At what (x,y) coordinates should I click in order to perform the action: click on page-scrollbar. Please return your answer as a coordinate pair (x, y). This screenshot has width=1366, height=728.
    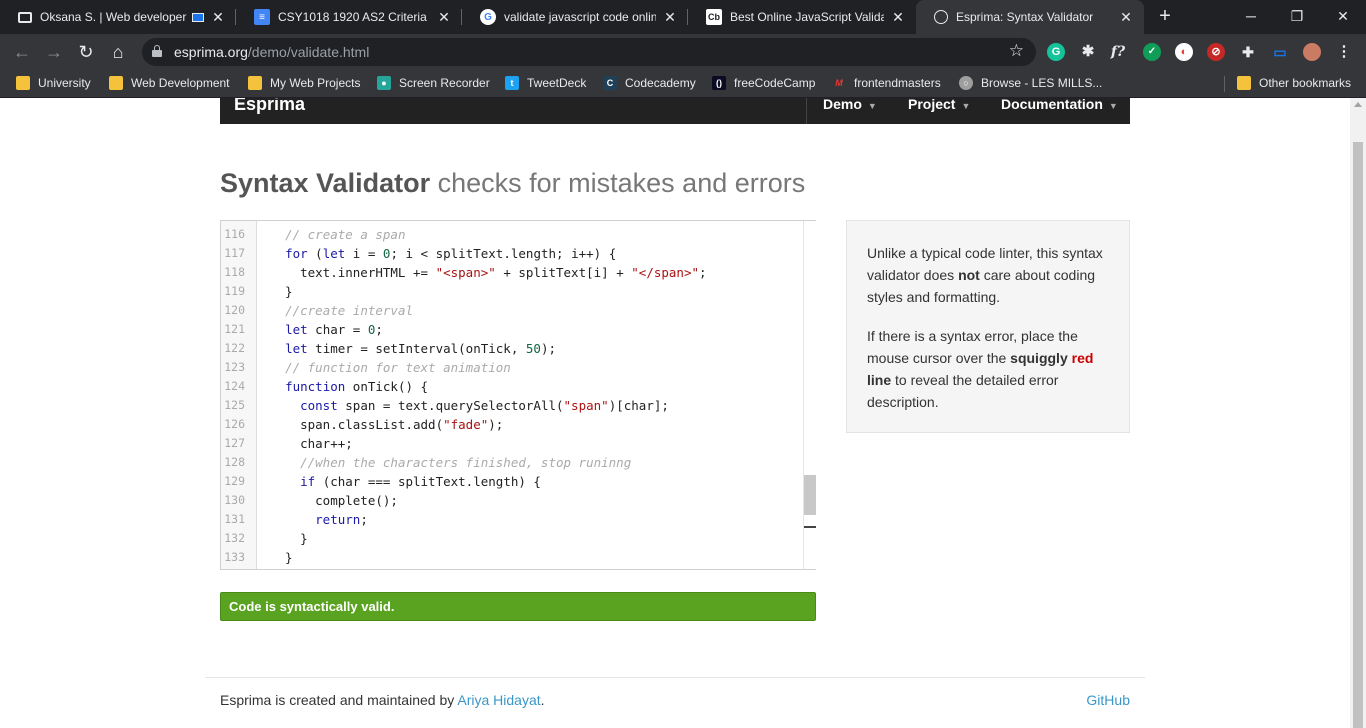
    Looking at the image, I should click on (1358, 413).